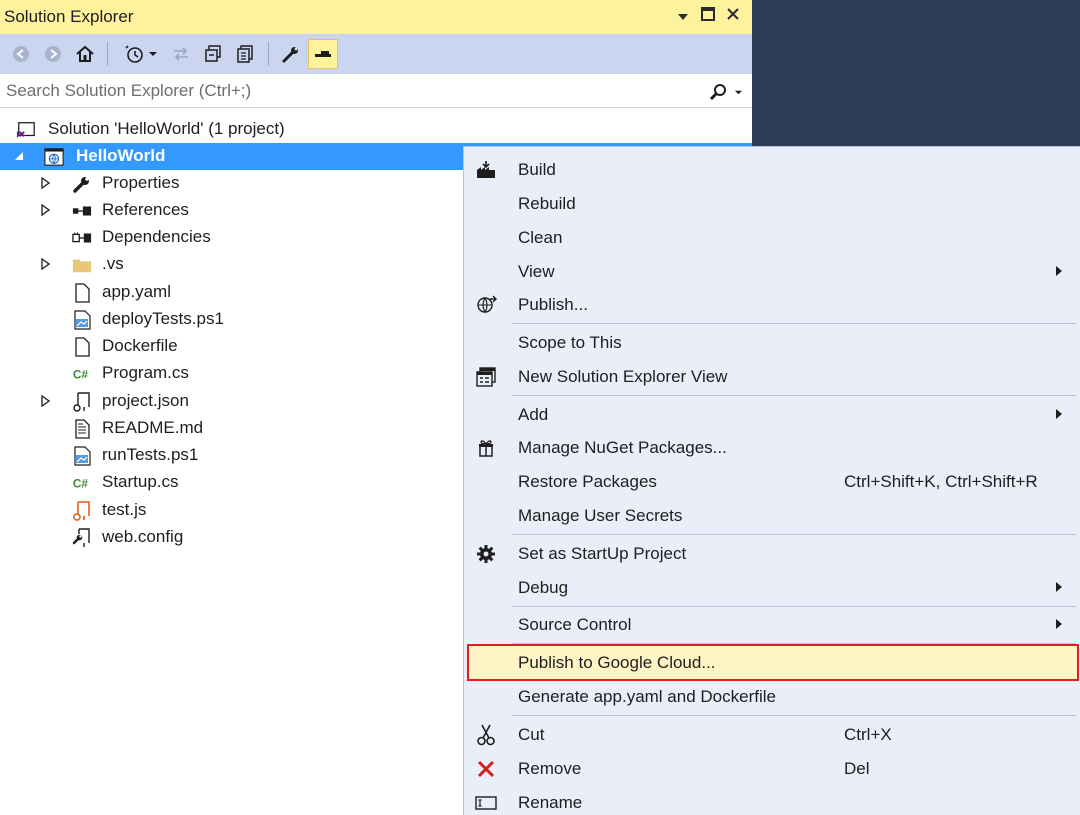  Describe the element at coordinates (82, 538) in the screenshot. I see `config-file-icon` at that location.